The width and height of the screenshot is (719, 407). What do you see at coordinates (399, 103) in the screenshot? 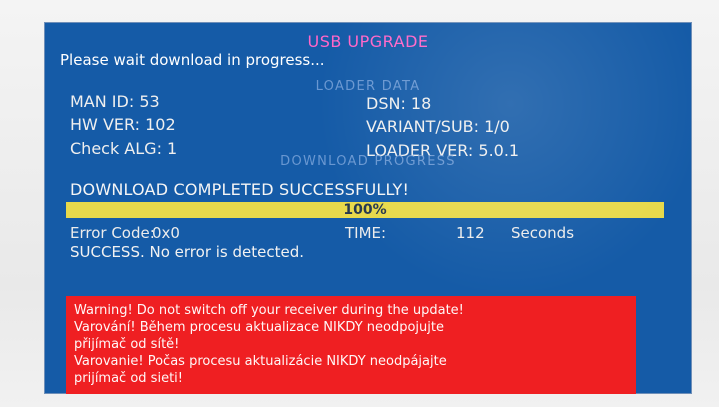
I see `dsn-field: DSN: 18` at bounding box center [399, 103].